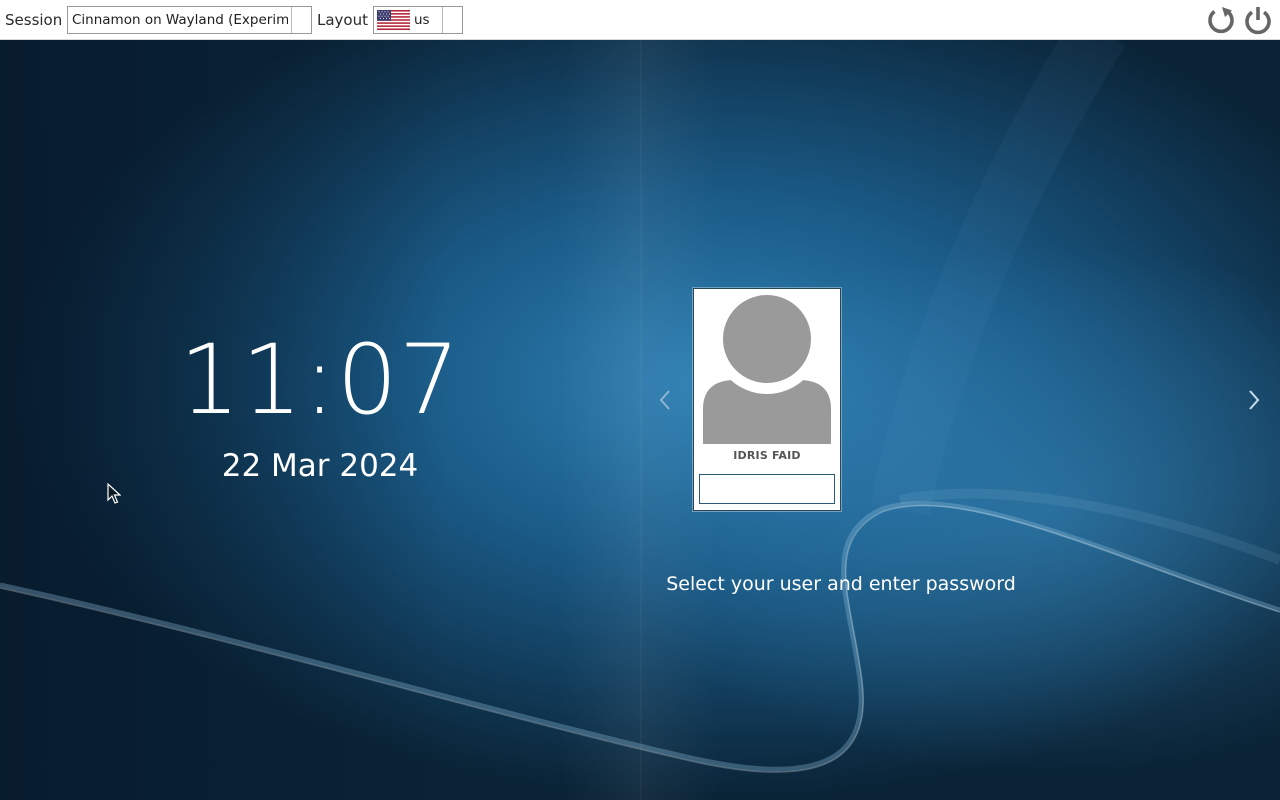  Describe the element at coordinates (34, 20) in the screenshot. I see `session-label: Session` at that location.